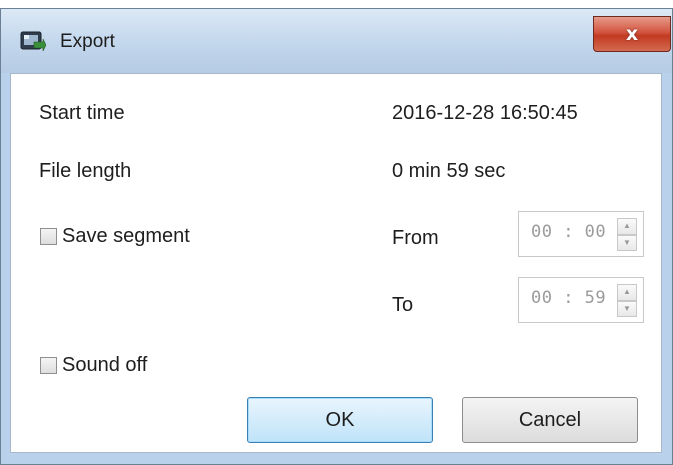 The image size is (673, 465). I want to click on close-button: x, so click(632, 34).